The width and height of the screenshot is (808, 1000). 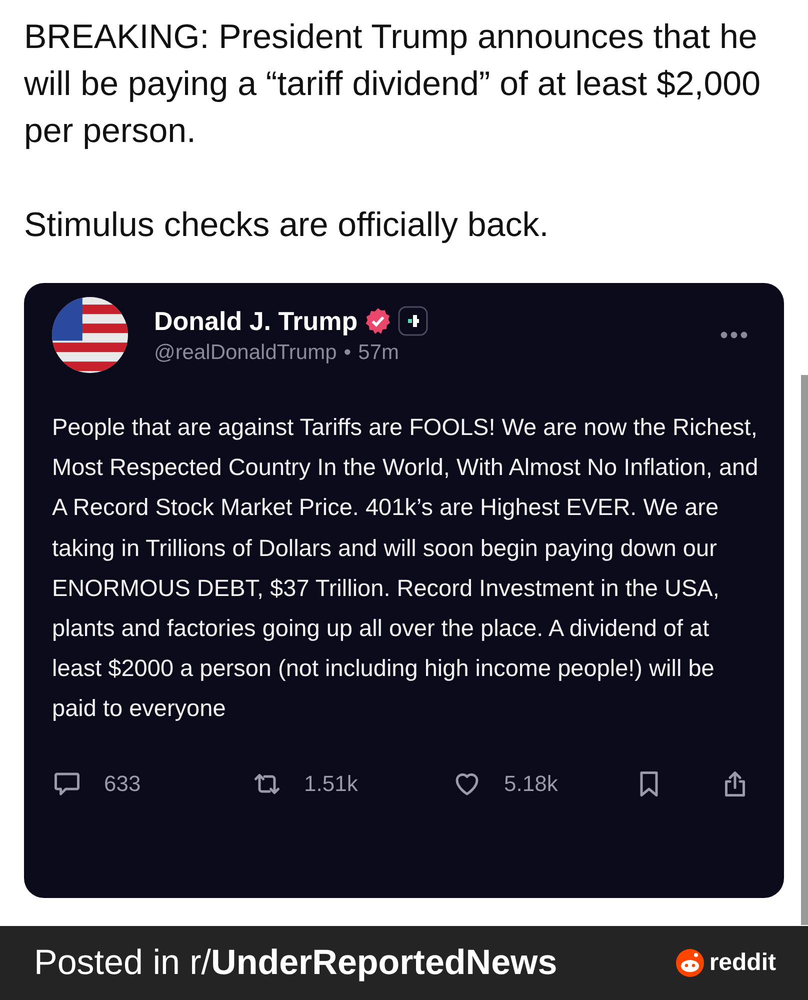 What do you see at coordinates (734, 335) in the screenshot?
I see `more-options-icon` at bounding box center [734, 335].